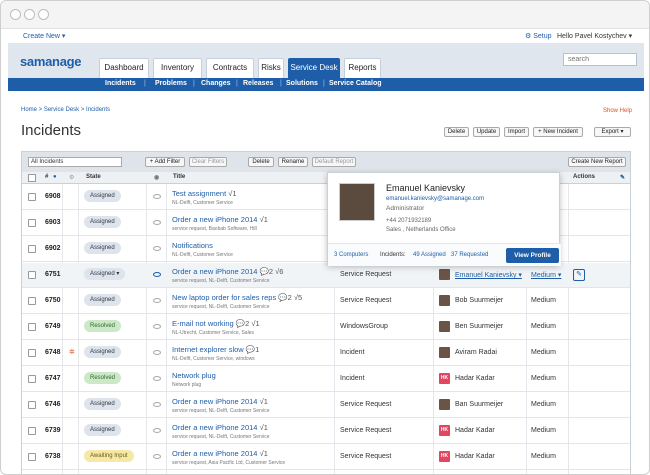 The width and height of the screenshot is (650, 475). What do you see at coordinates (53, 430) in the screenshot?
I see `incident-number: 6739` at bounding box center [53, 430].